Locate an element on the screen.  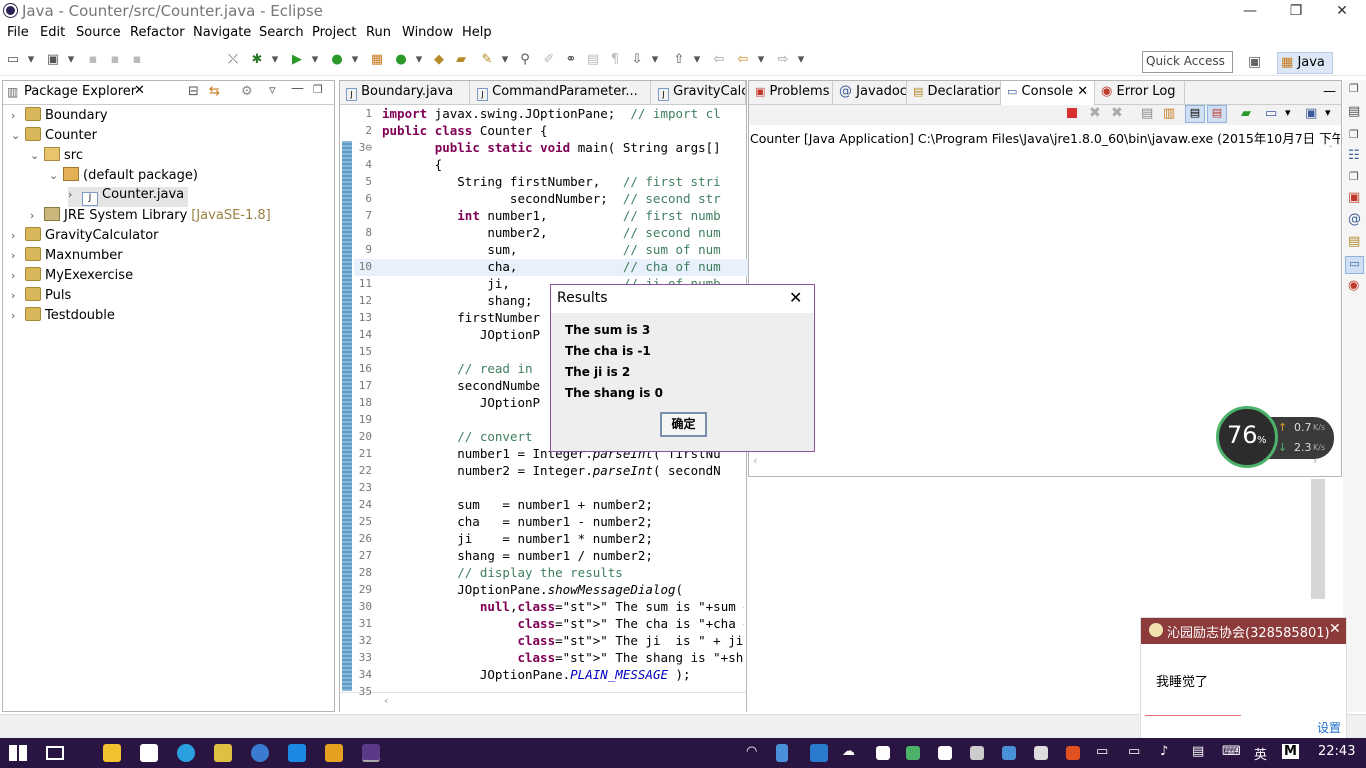
console-icon: ▭ is located at coordinates (1354, 265).